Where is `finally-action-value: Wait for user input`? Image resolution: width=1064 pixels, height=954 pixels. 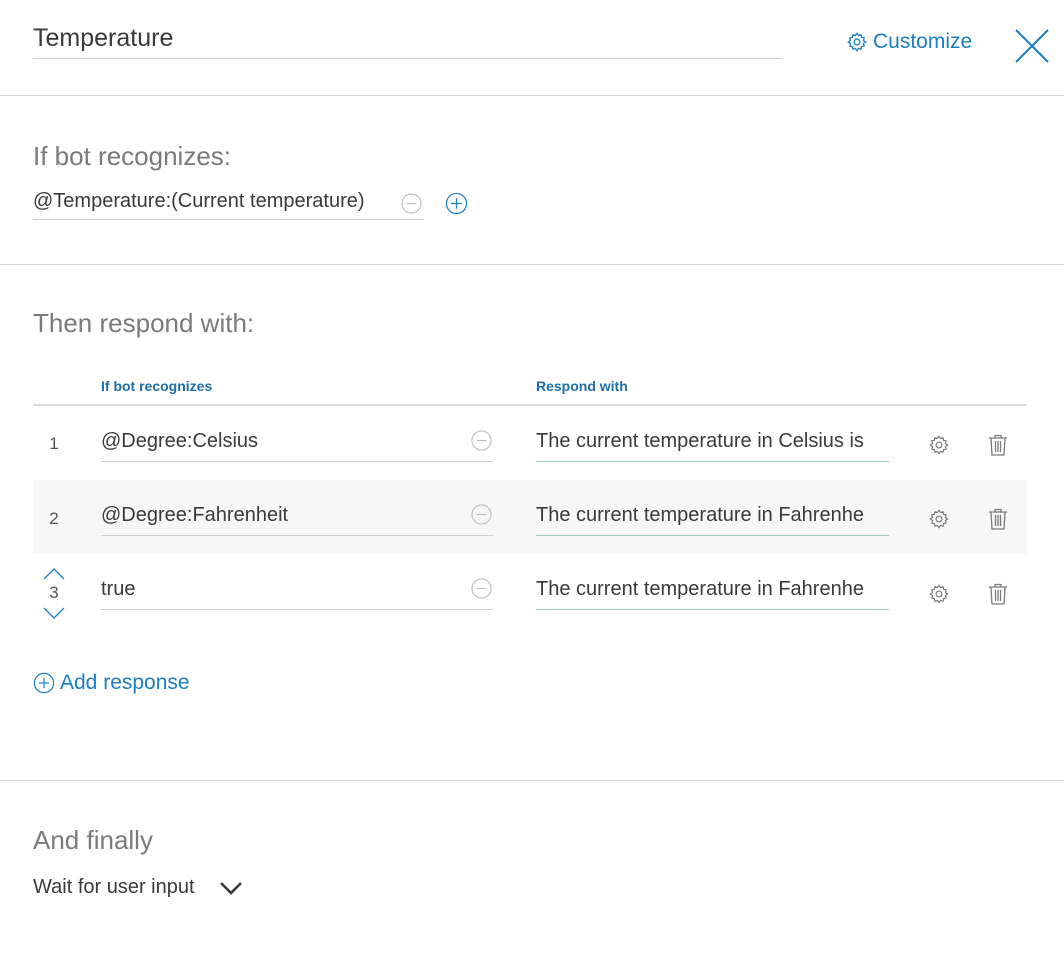
finally-action-value: Wait for user input is located at coordinates (114, 887).